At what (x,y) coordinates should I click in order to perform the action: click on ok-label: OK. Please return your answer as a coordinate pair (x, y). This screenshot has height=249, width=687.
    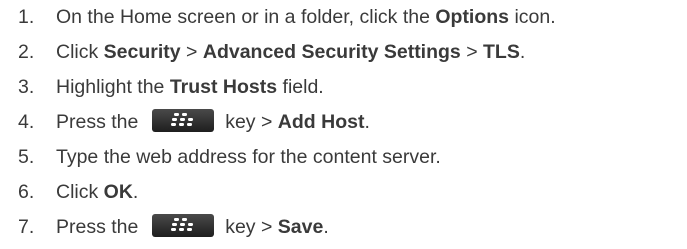
    Looking at the image, I should click on (118, 192).